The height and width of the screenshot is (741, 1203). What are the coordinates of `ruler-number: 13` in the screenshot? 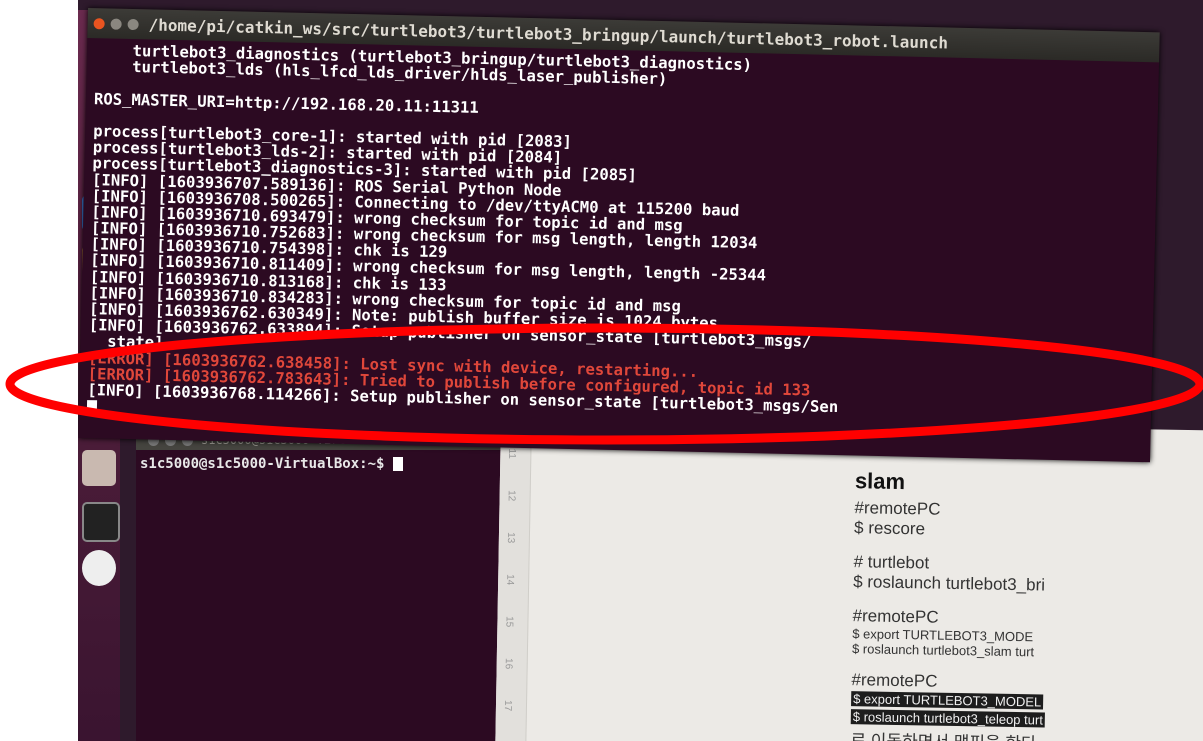 It's located at (510, 538).